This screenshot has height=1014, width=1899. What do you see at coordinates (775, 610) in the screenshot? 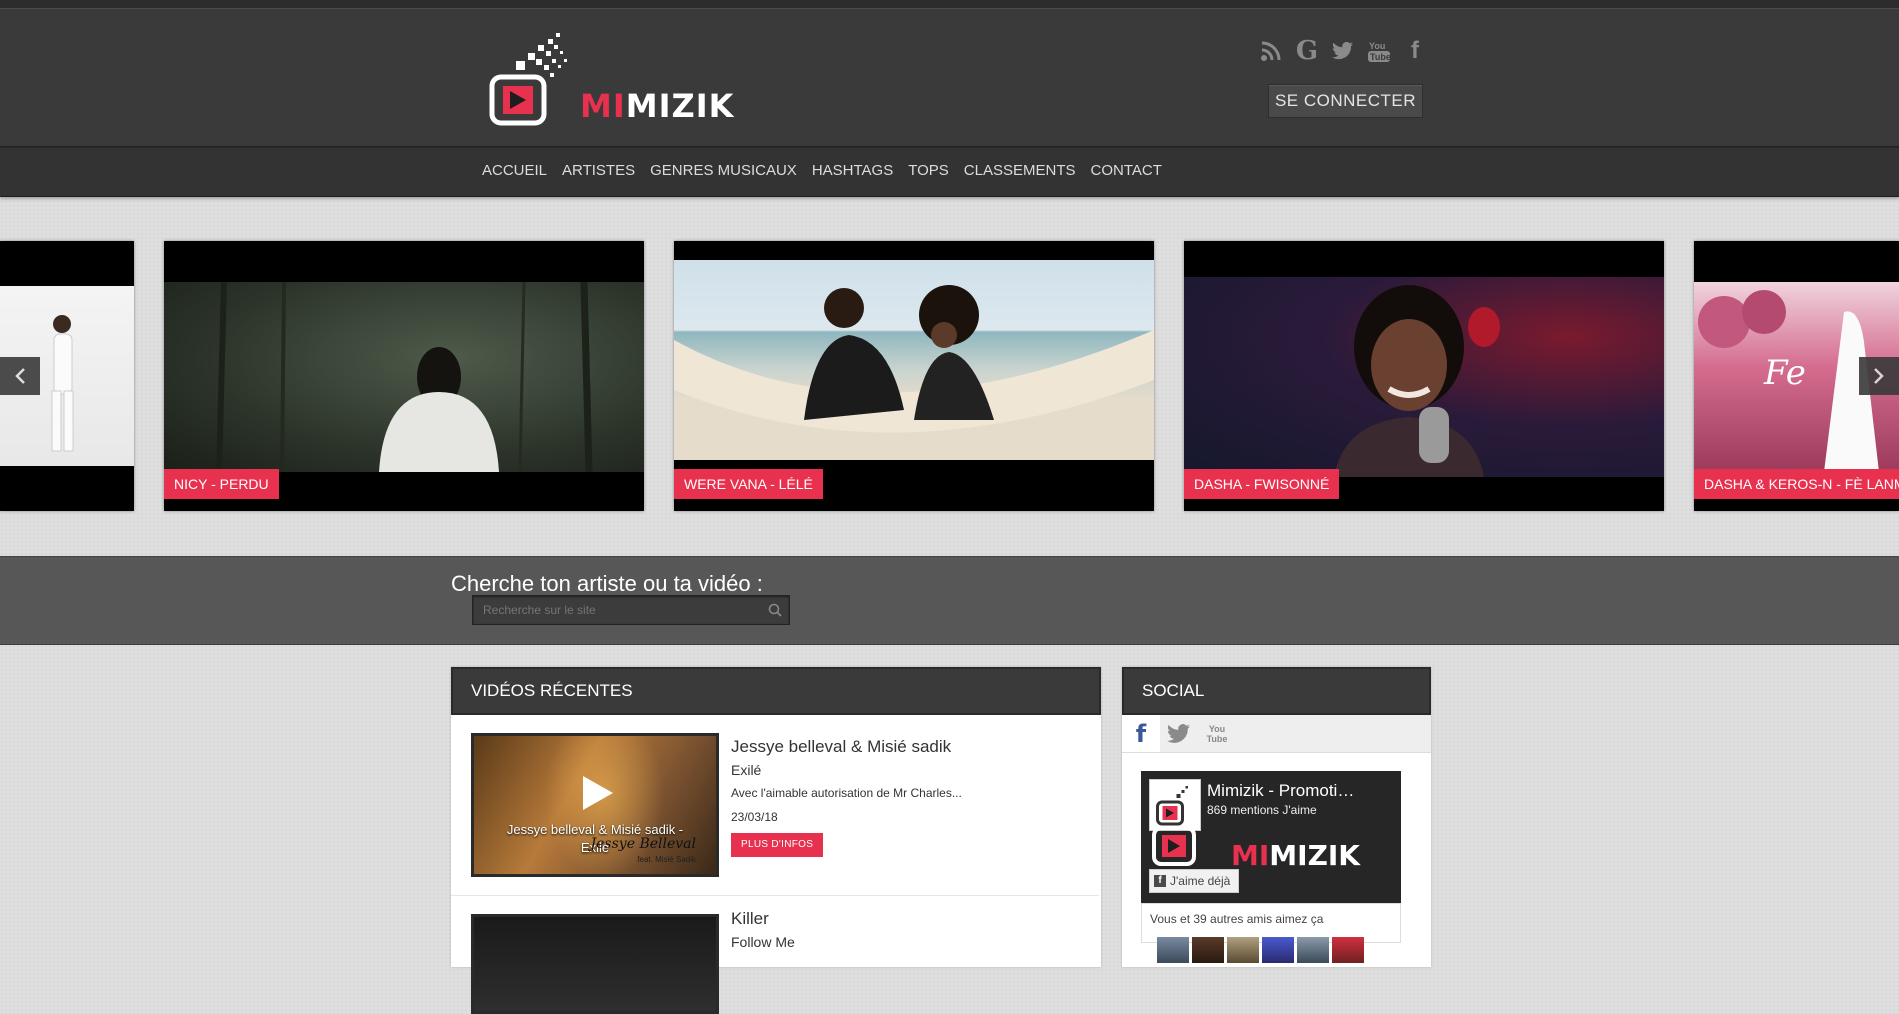
I see `search-icon` at bounding box center [775, 610].